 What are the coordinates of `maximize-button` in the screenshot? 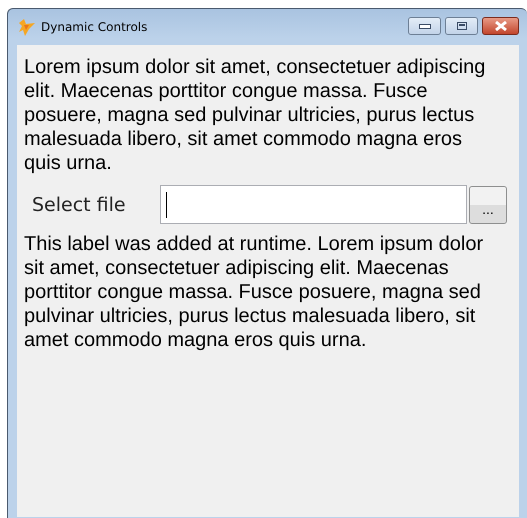 It's located at (461, 26).